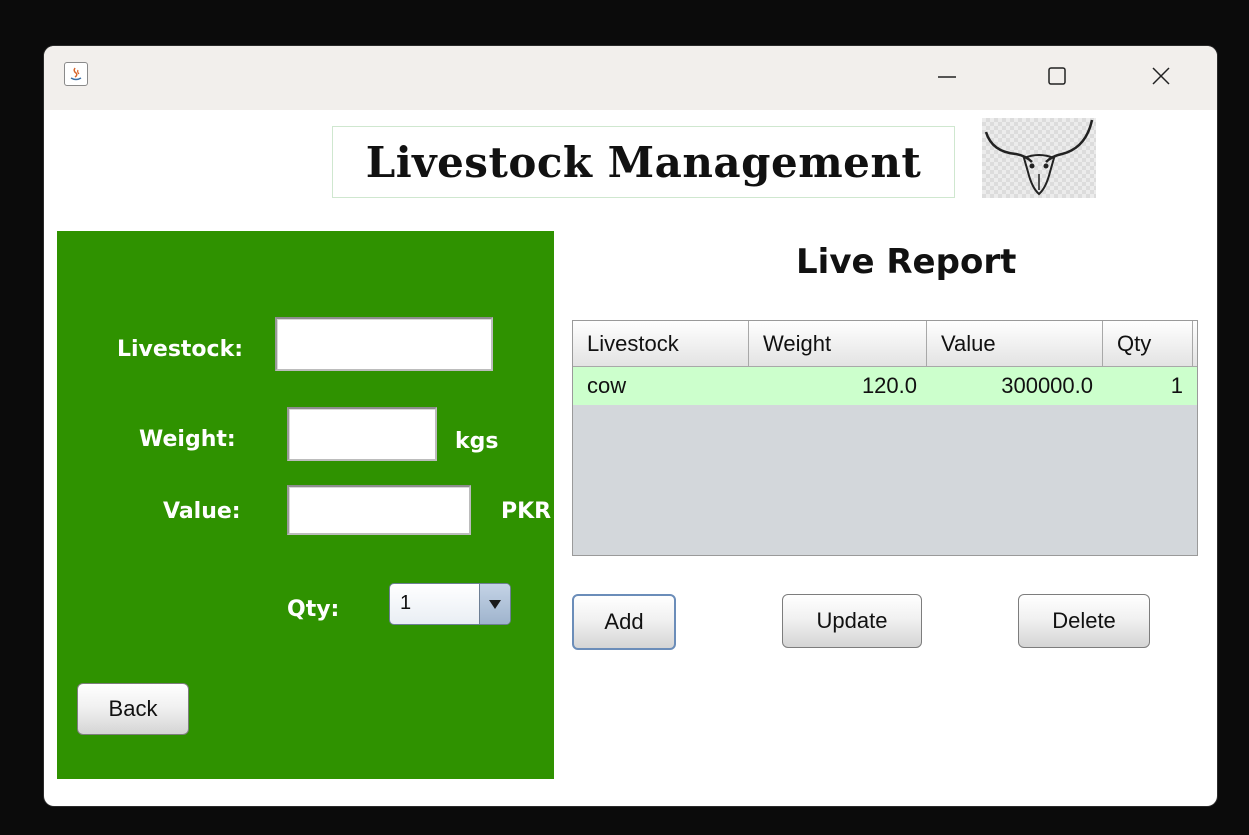  What do you see at coordinates (838, 344) in the screenshot?
I see `column-header-weight: Weight` at bounding box center [838, 344].